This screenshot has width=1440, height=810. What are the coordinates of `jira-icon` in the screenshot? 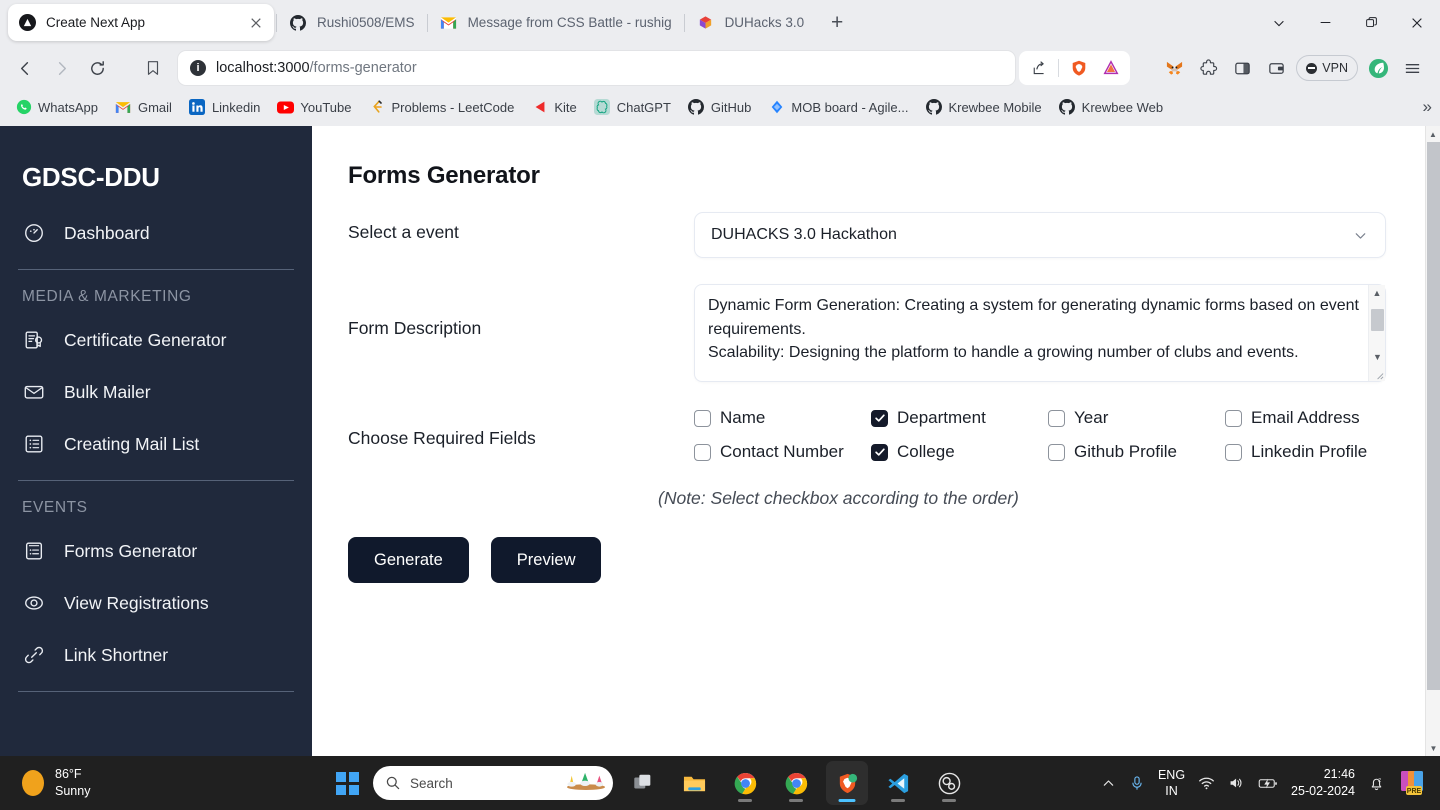 It's located at (776, 107).